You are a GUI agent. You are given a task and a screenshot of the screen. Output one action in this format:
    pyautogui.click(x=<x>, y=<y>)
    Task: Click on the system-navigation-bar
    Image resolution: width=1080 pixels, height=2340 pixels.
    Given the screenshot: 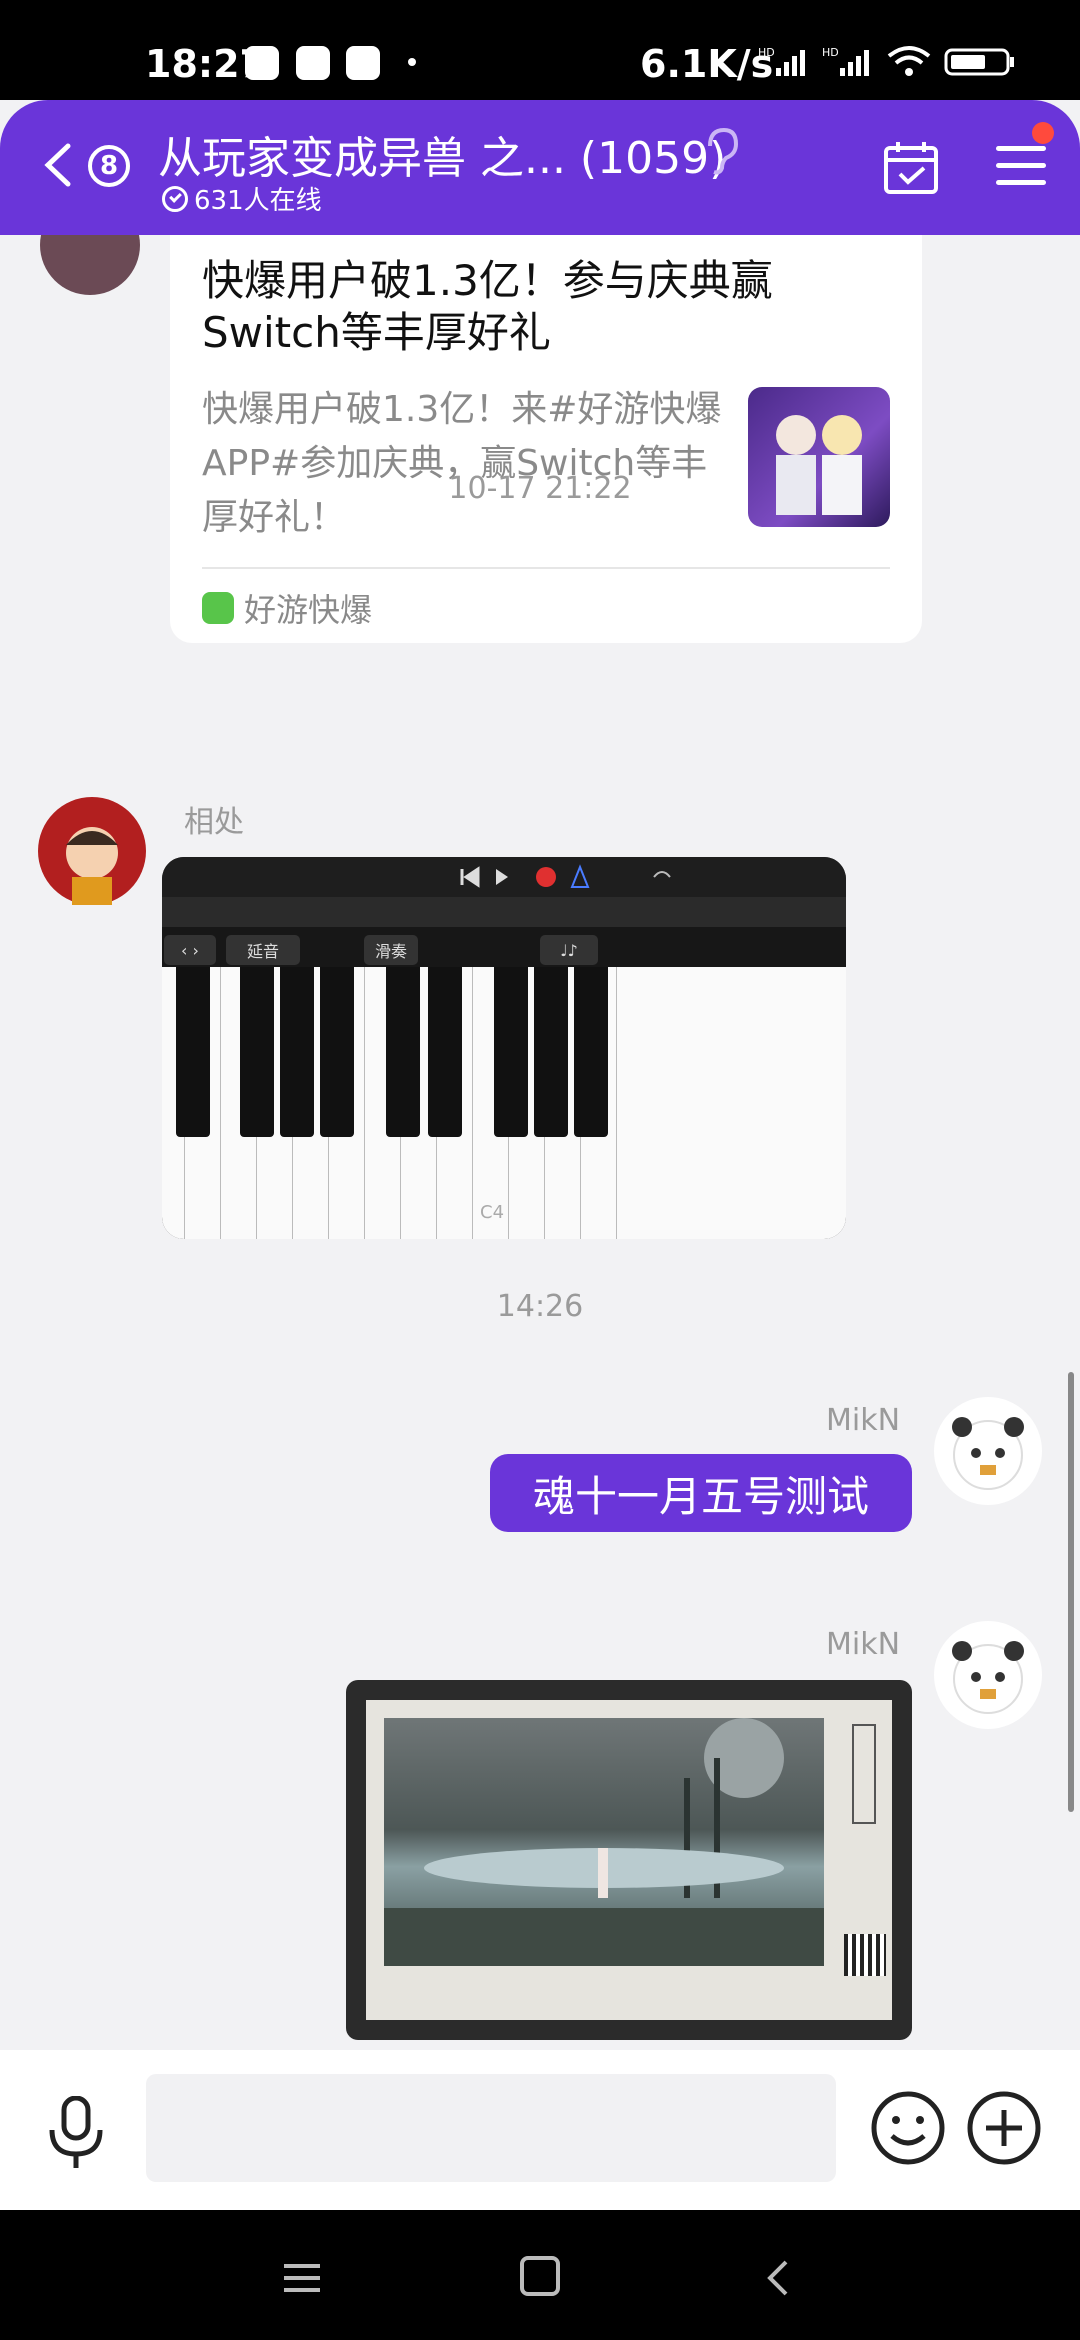 What is the action you would take?
    pyautogui.click(x=540, y=2275)
    